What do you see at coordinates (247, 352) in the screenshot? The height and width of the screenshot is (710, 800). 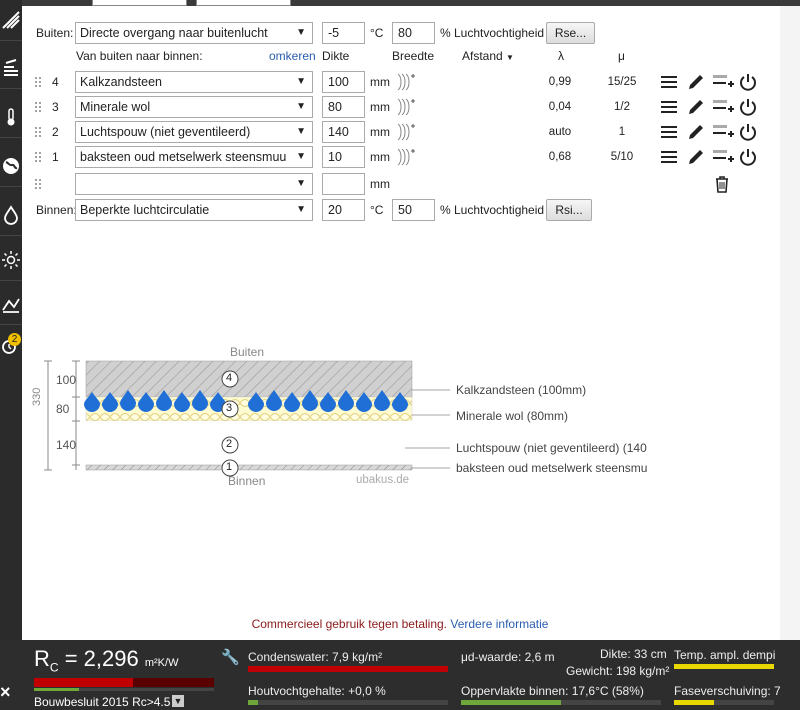 I see `outside-side-label: Buiten` at bounding box center [247, 352].